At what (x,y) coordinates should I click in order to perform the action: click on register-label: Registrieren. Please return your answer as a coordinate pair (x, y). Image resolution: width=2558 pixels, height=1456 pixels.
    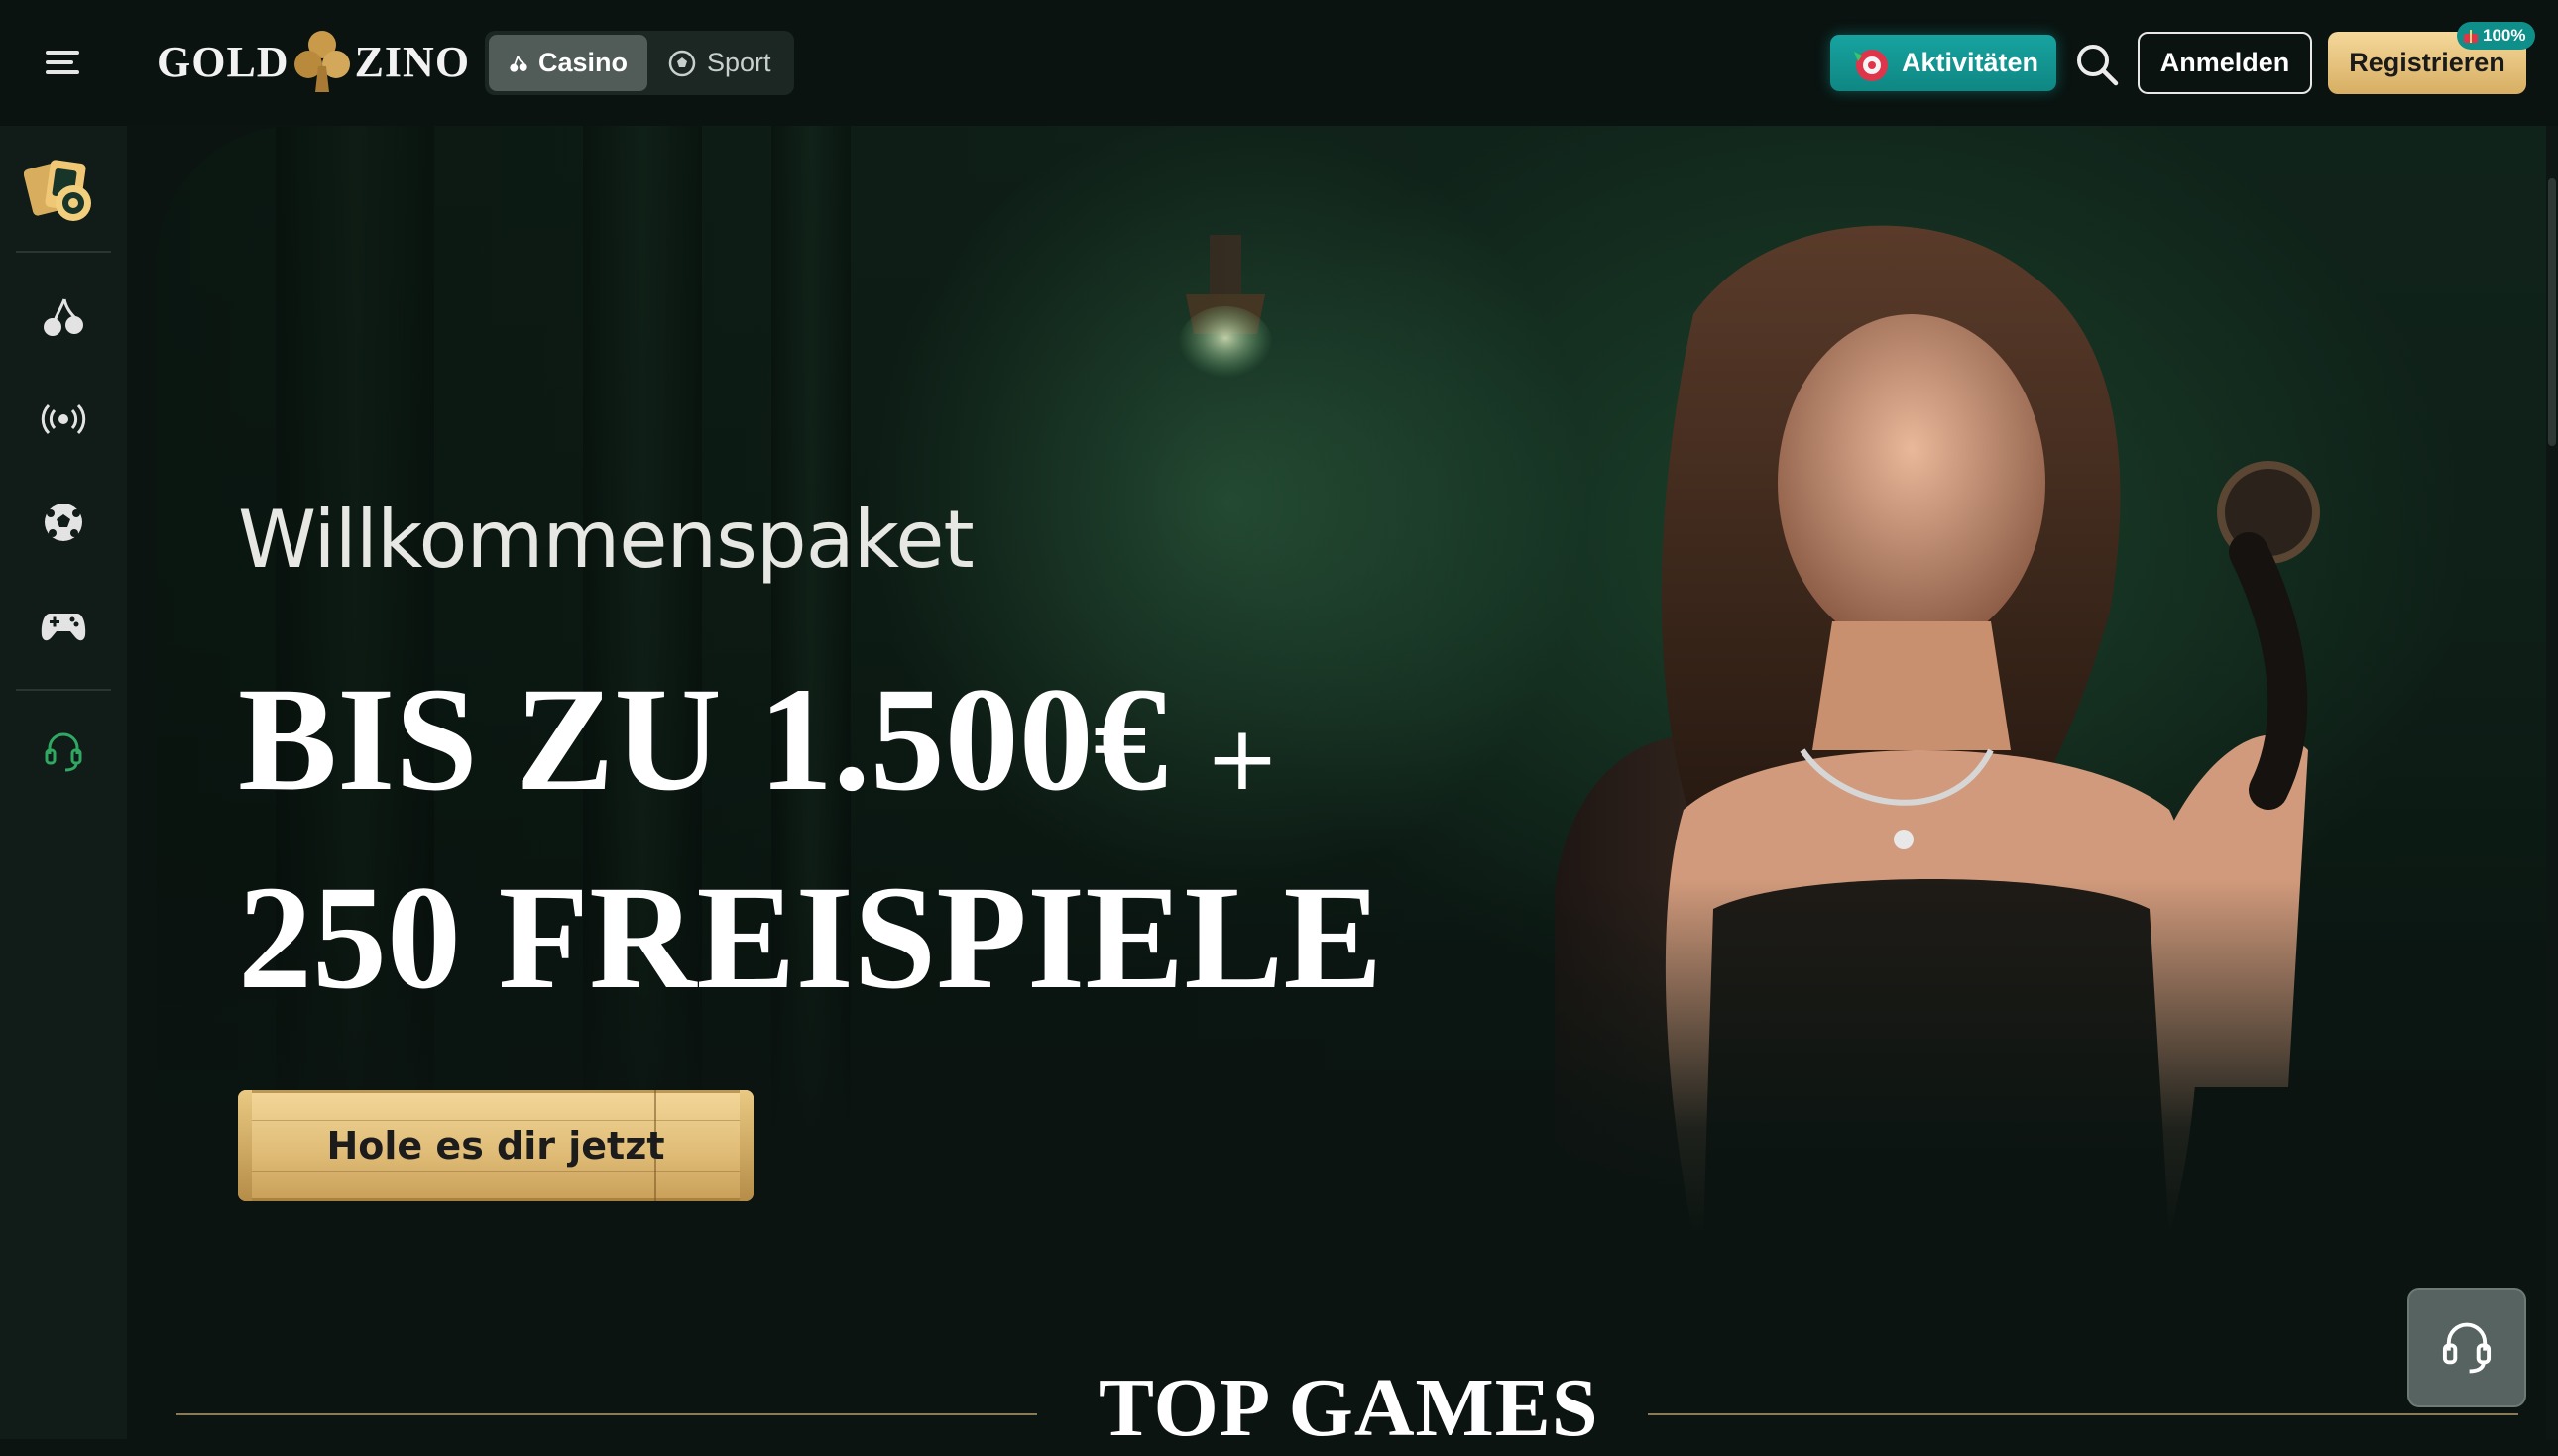
    Looking at the image, I should click on (2427, 62).